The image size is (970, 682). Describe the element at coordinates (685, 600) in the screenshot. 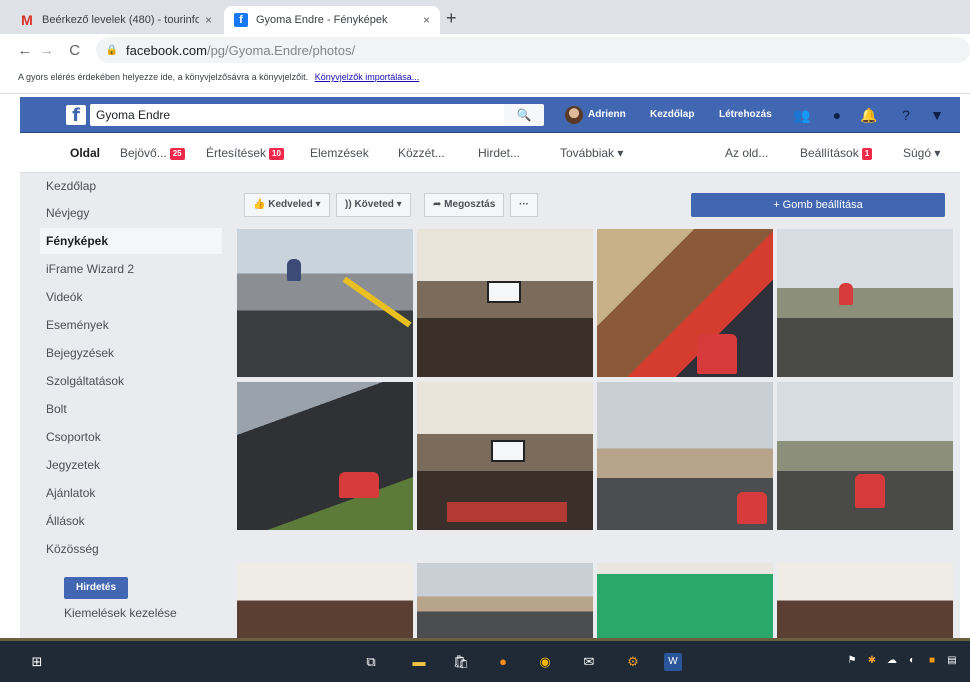

I see `photo-green-tshirts` at that location.